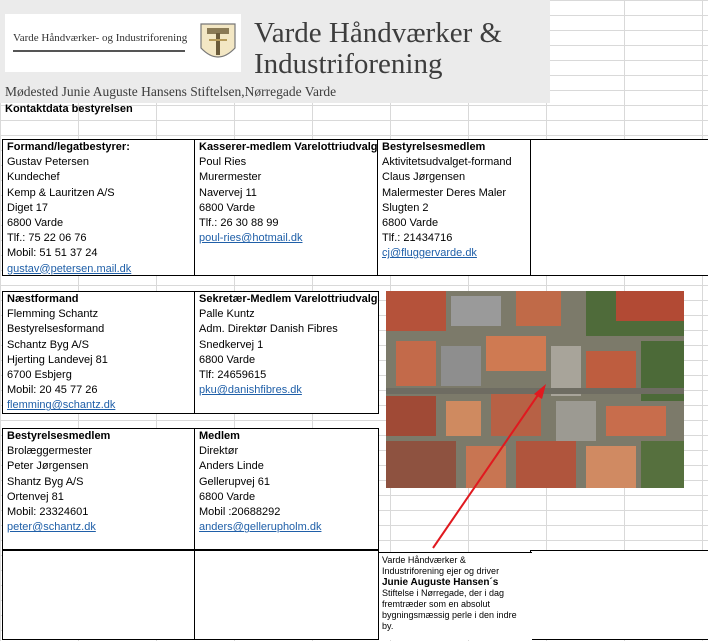 The height and width of the screenshot is (641, 708). I want to click on board-line: Kemp & Lauritzen A/S, so click(61, 192).